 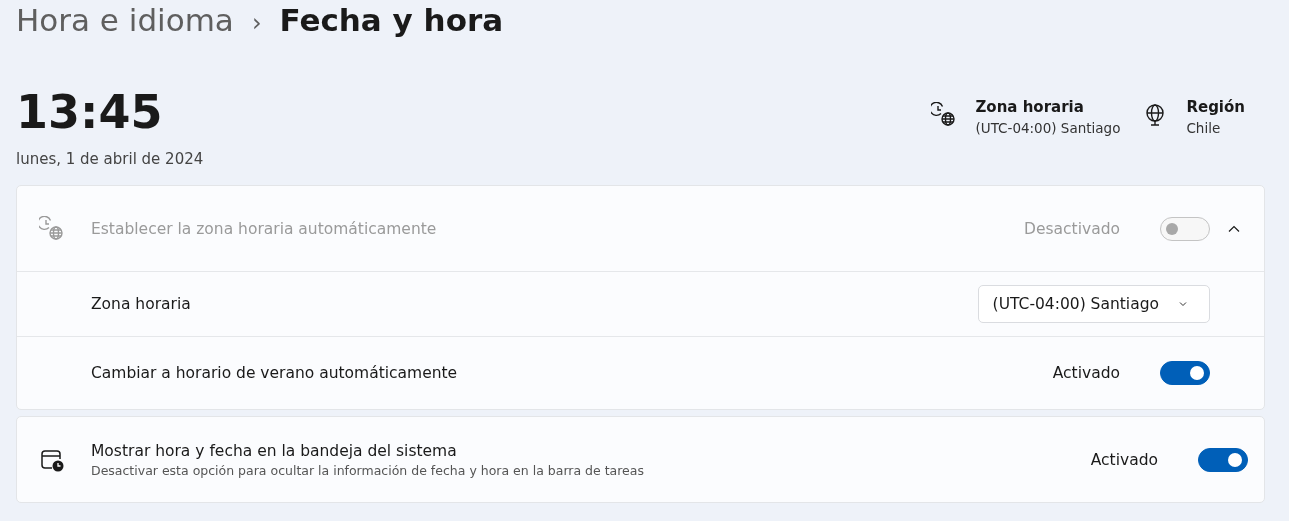 I want to click on setting-label: Zona horaria, so click(x=141, y=304).